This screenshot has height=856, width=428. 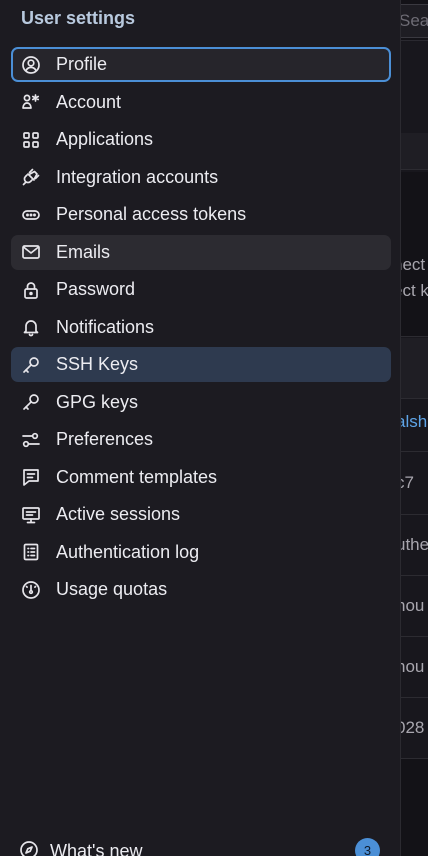 What do you see at coordinates (31, 252) in the screenshot?
I see `mail-icon` at bounding box center [31, 252].